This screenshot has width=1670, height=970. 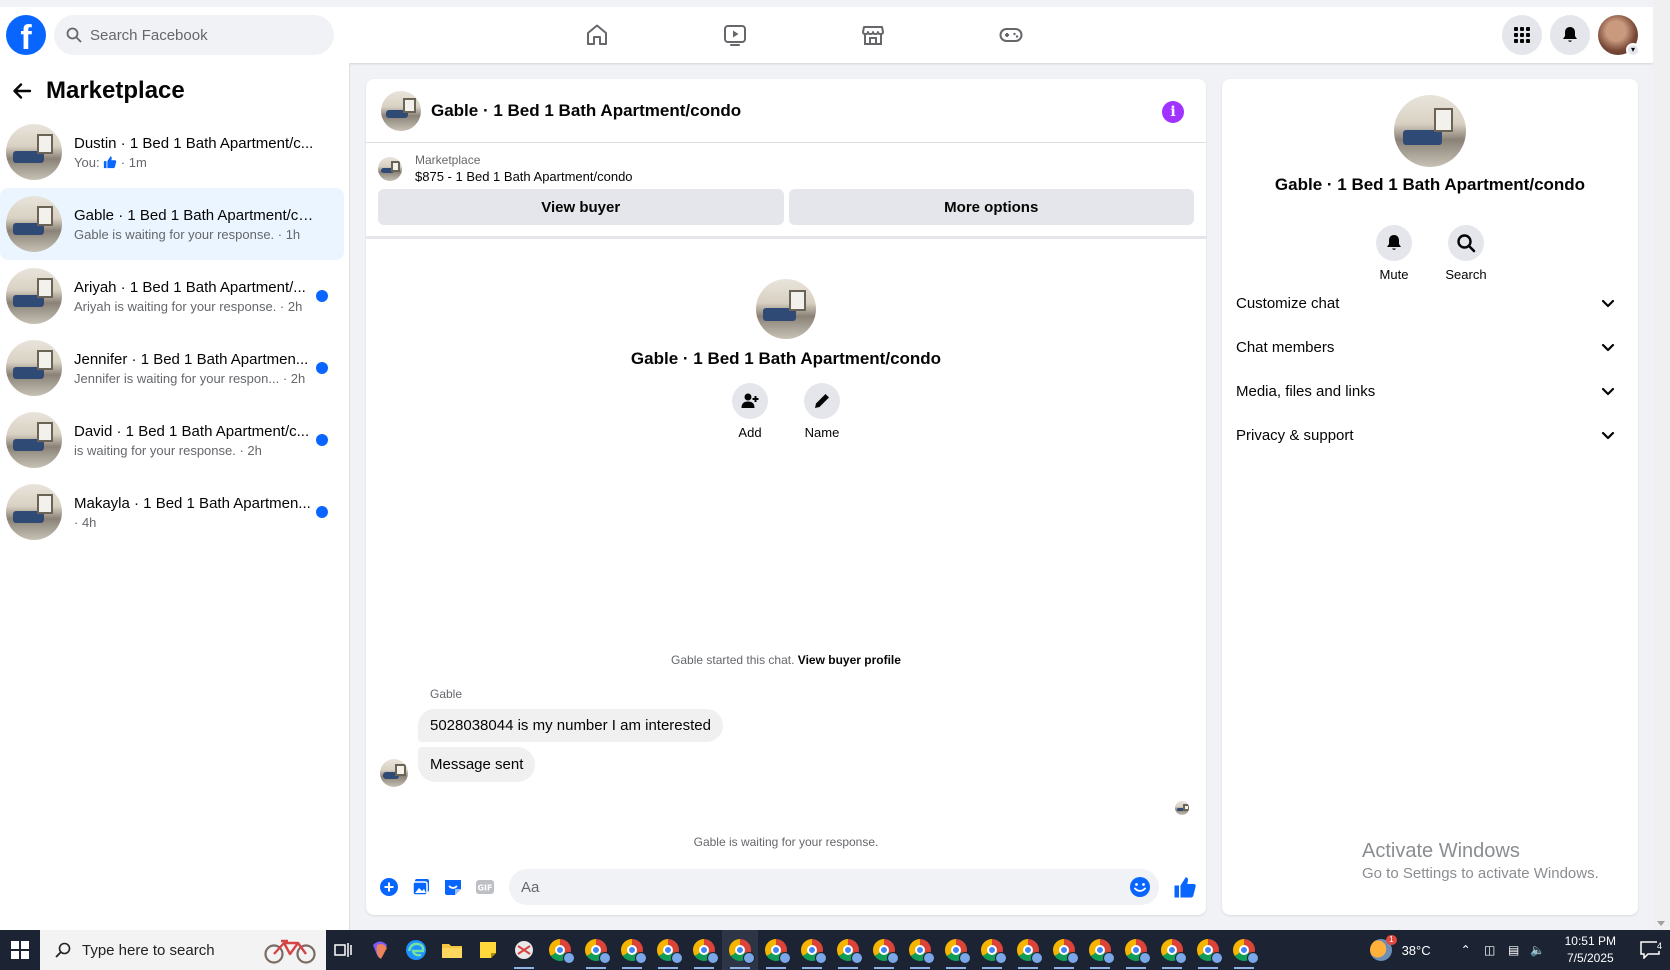 I want to click on more-actions-button, so click(x=389, y=887).